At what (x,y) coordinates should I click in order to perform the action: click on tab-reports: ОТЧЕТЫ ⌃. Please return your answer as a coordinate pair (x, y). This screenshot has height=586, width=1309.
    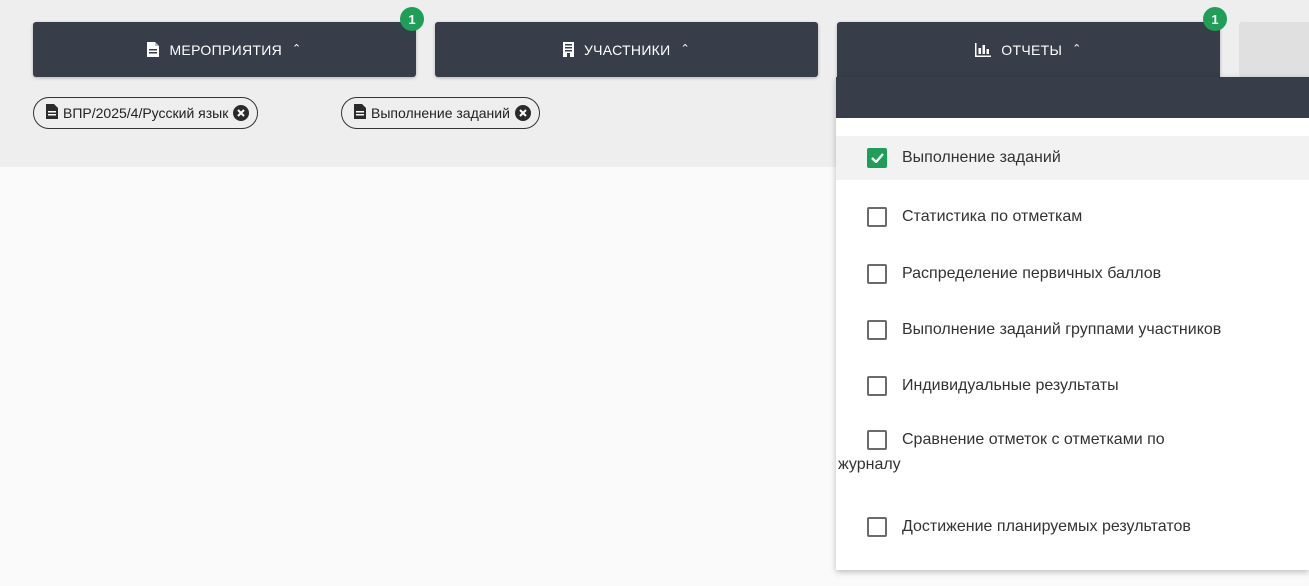
    Looking at the image, I should click on (1028, 49).